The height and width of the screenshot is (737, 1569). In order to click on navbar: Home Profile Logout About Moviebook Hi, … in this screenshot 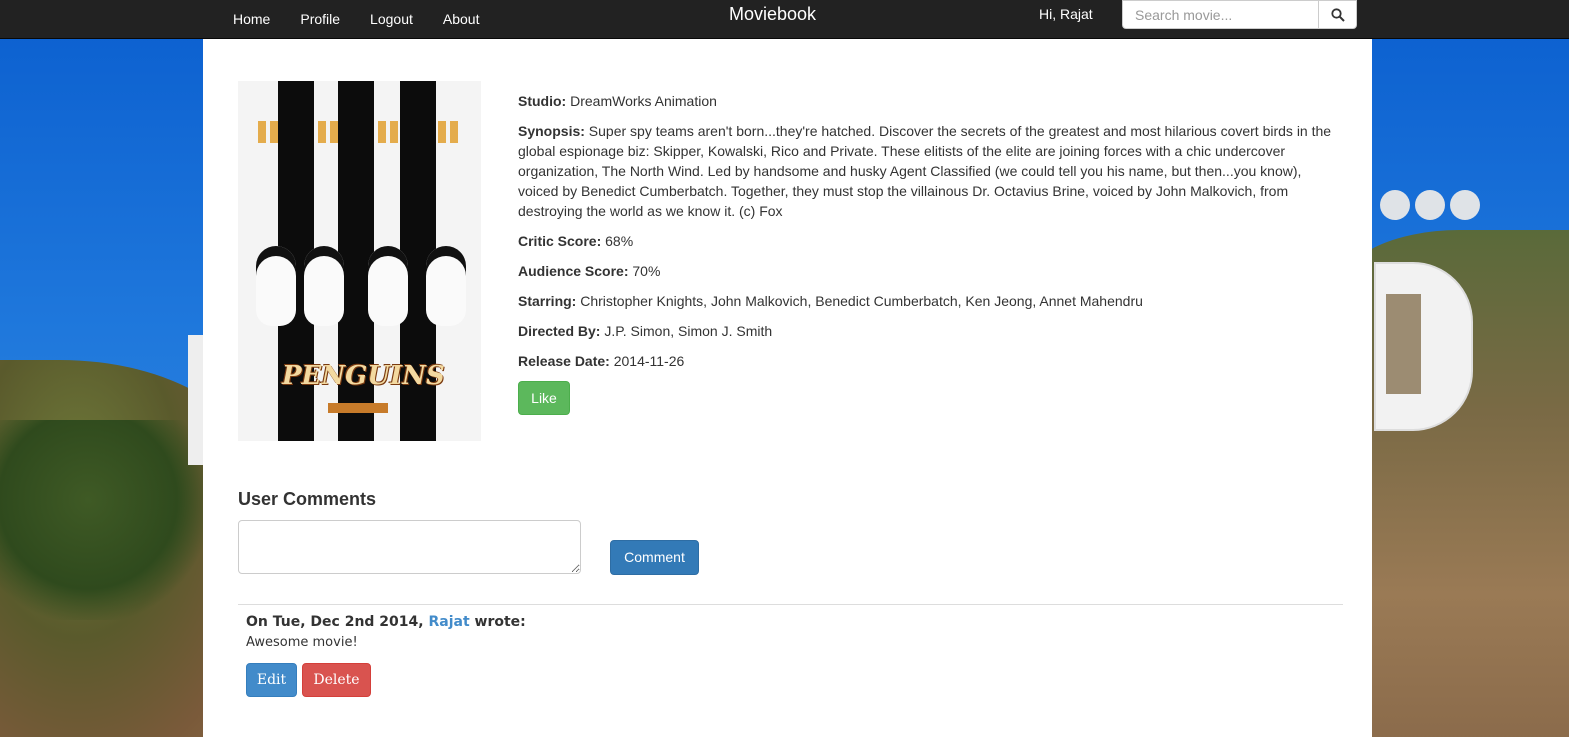, I will do `click(784, 19)`.